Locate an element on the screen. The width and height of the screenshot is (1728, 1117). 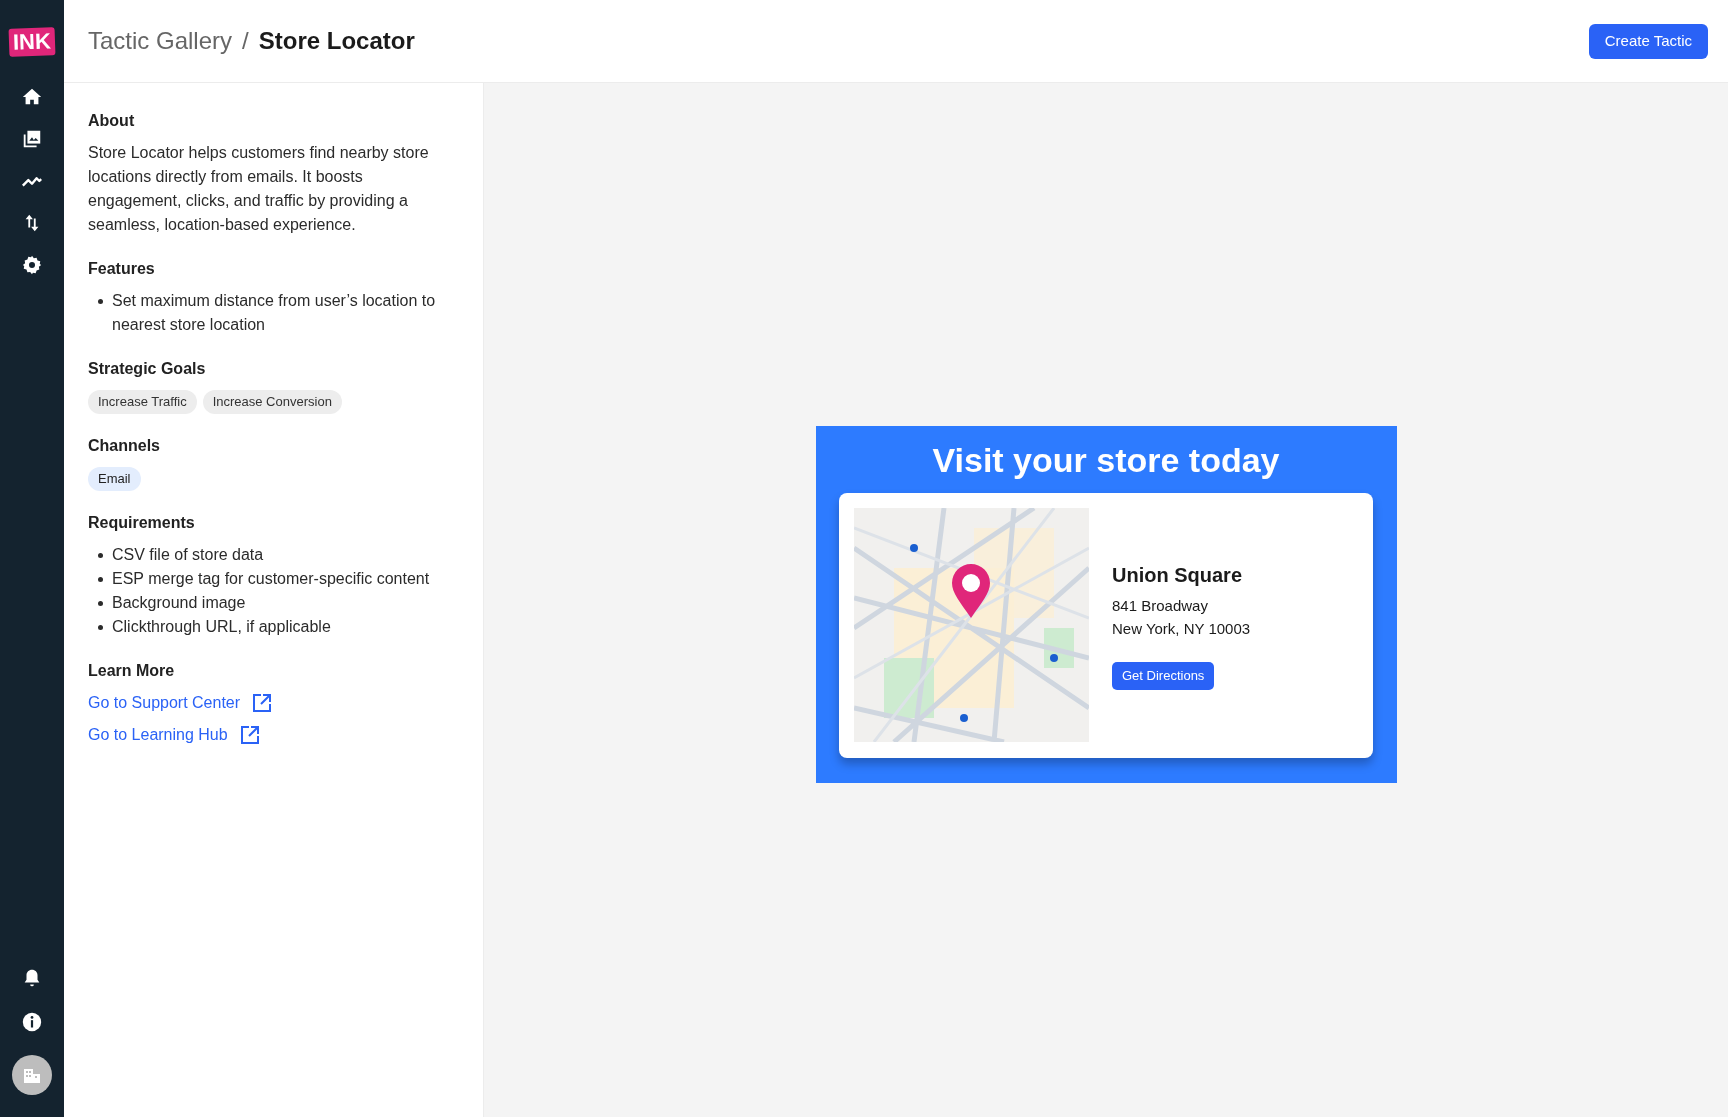
ink-logo: INK is located at coordinates (32, 42).